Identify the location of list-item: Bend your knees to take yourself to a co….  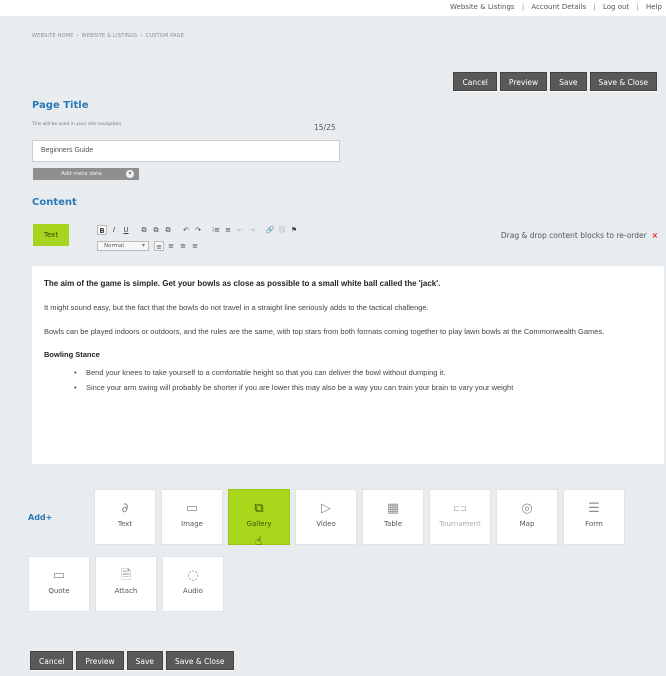
(363, 373).